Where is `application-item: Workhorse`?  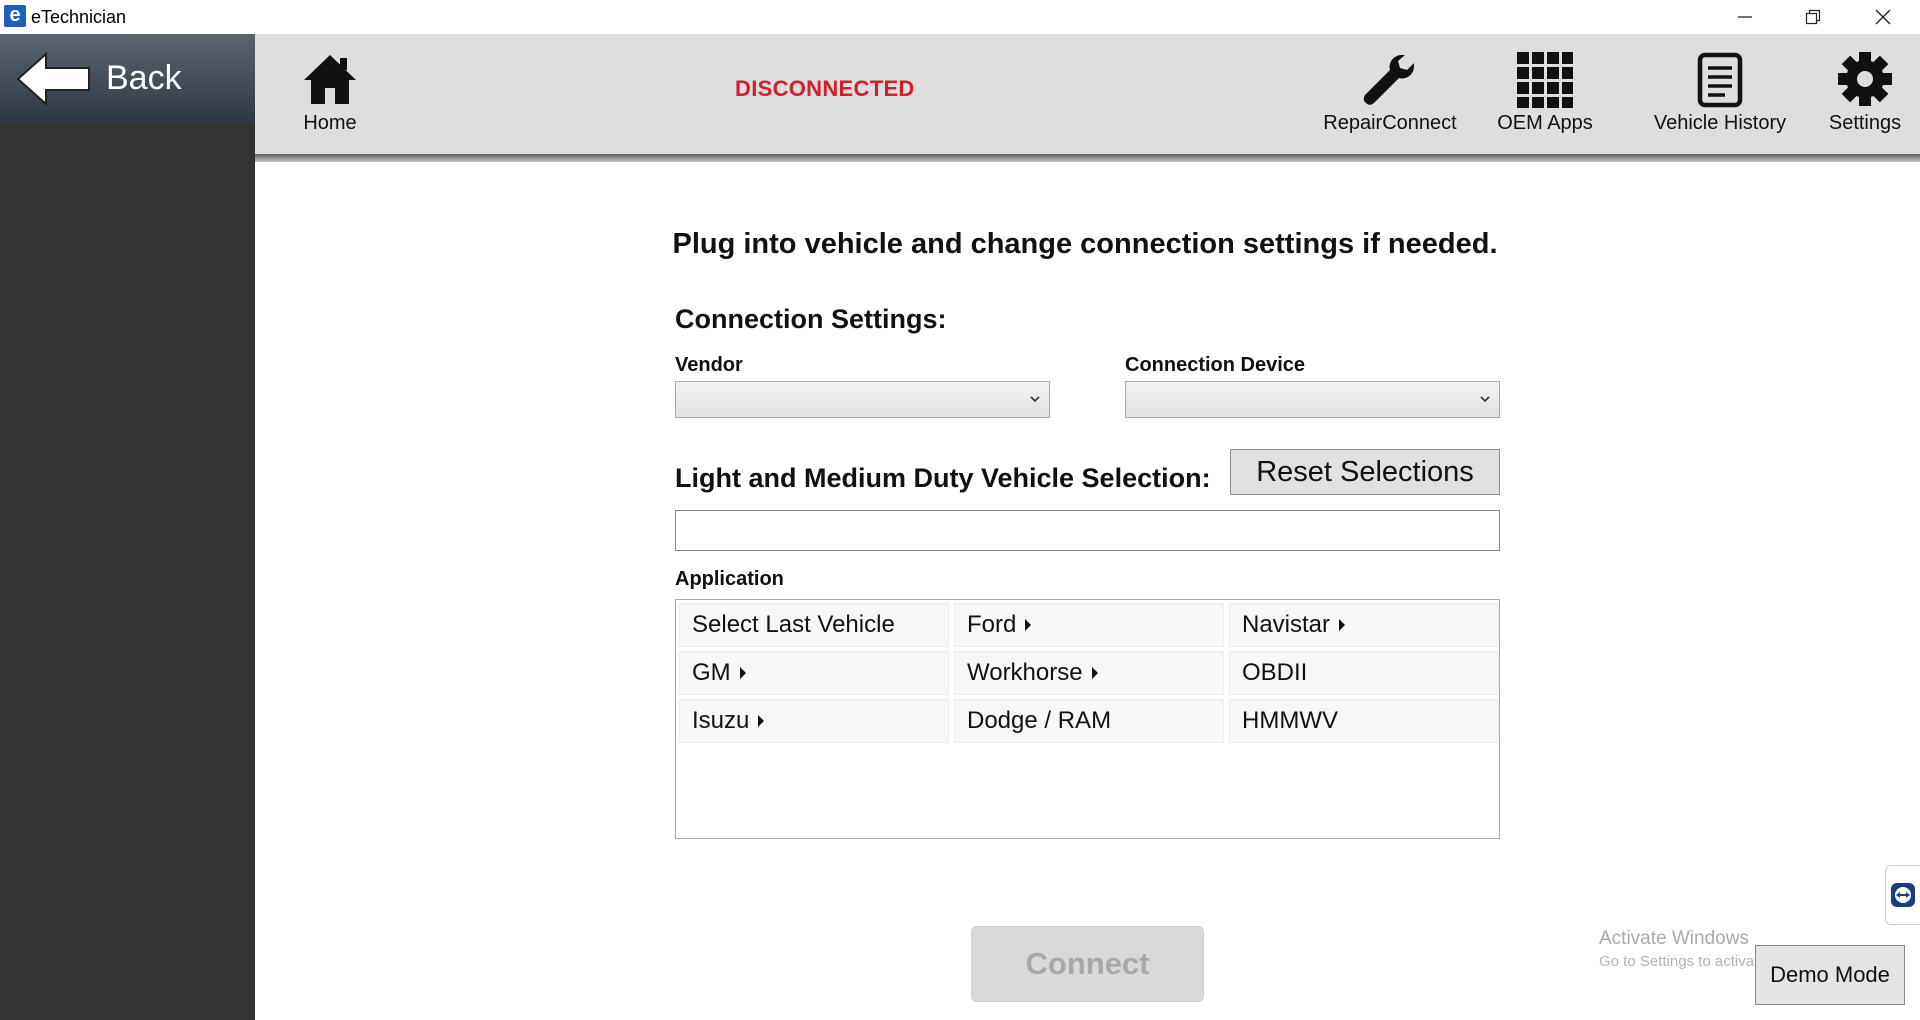
application-item: Workhorse is located at coordinates (1089, 673).